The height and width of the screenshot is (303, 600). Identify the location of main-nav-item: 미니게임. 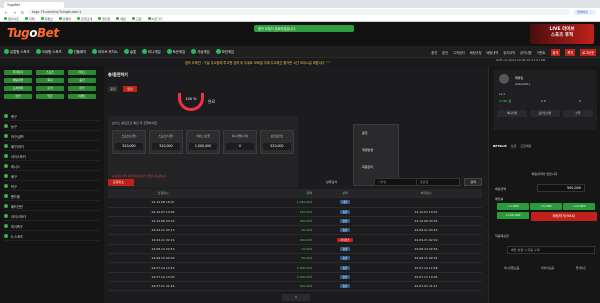
(151, 51).